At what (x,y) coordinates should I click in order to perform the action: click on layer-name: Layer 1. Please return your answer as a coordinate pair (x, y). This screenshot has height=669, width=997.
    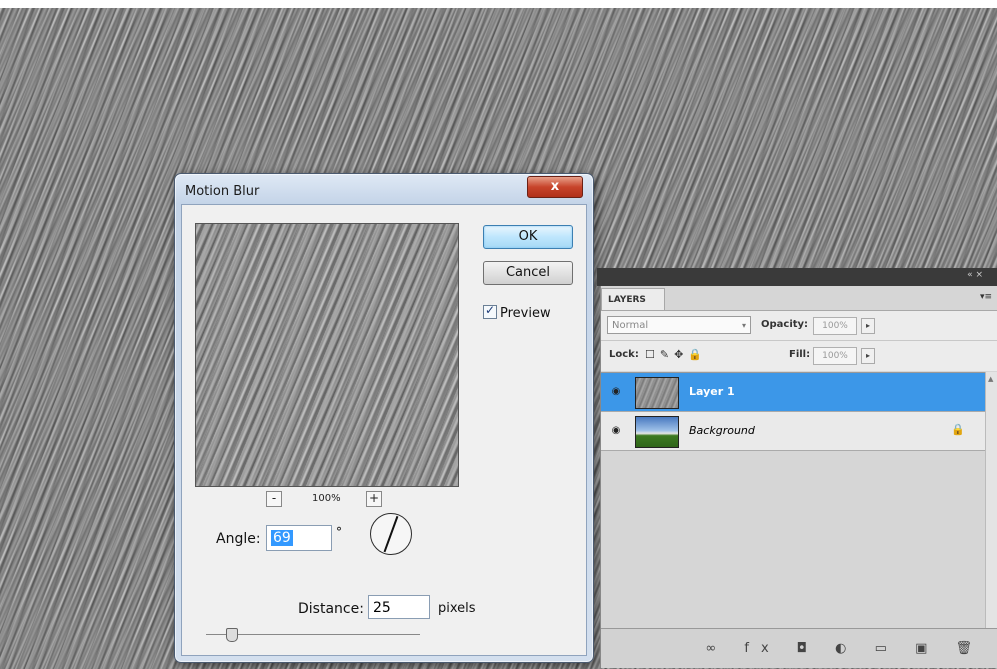
    Looking at the image, I should click on (712, 391).